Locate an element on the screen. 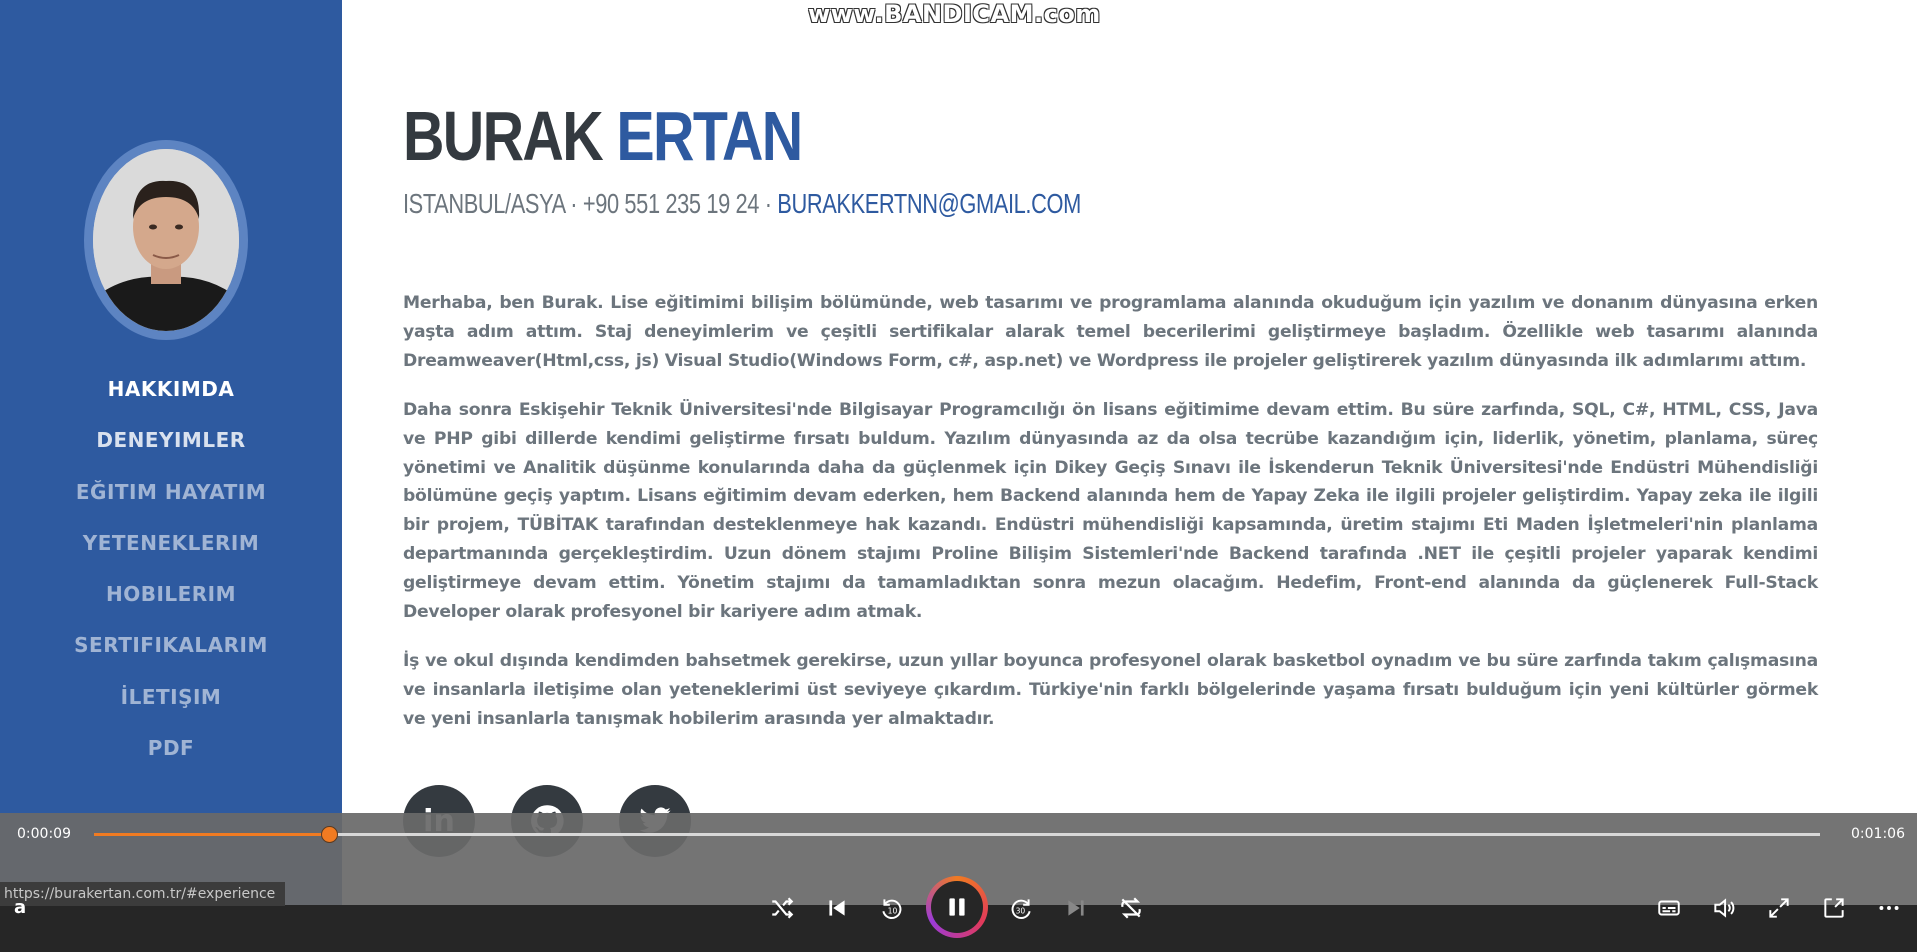 The width and height of the screenshot is (1917, 952). first-name: BURAK is located at coordinates (503, 136).